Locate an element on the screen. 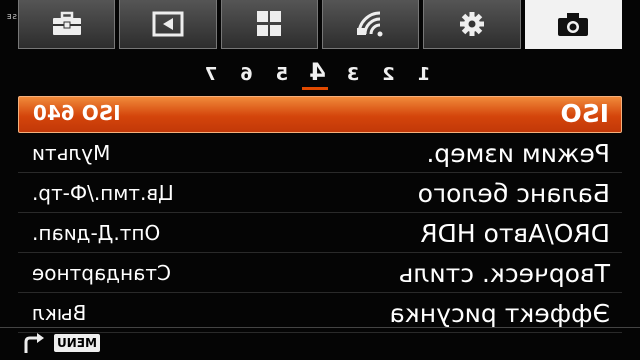  page-number-6: 6 is located at coordinates (247, 74).